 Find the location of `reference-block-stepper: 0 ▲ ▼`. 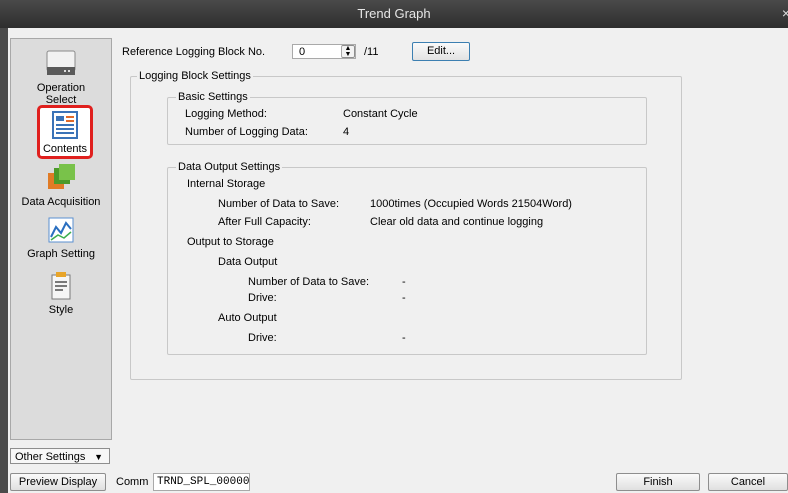

reference-block-stepper: 0 ▲ ▼ is located at coordinates (324, 51).